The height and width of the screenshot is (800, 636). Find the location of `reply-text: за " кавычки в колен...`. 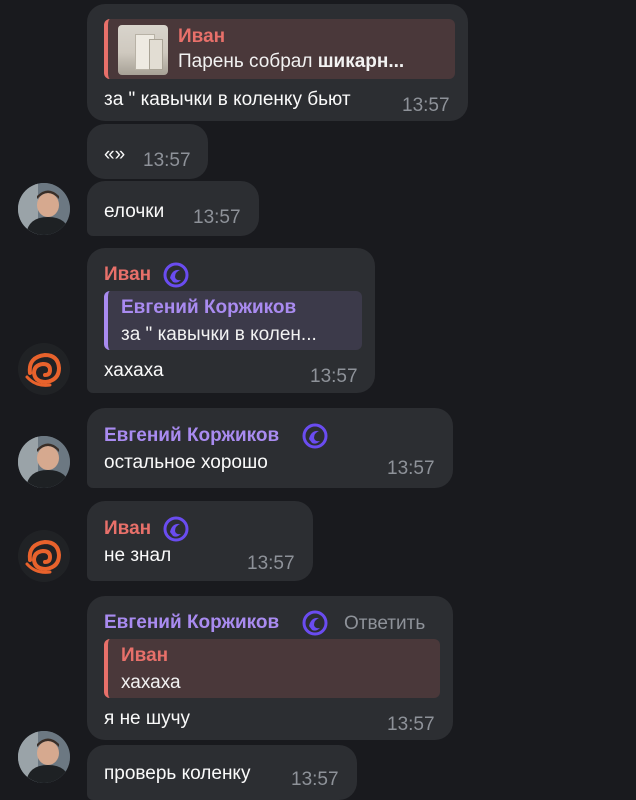

reply-text: за " кавычки в колен... is located at coordinates (219, 334).